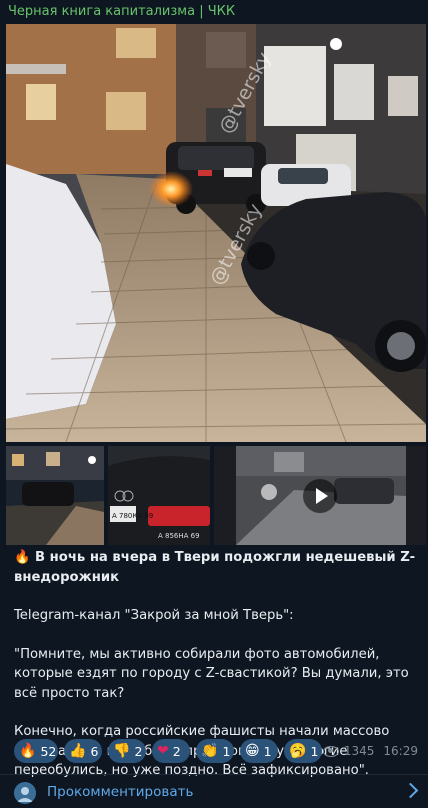 The width and height of the screenshot is (428, 808). I want to click on car-rear-image: А 780КА 69 А 856НА 69, so click(159, 495).